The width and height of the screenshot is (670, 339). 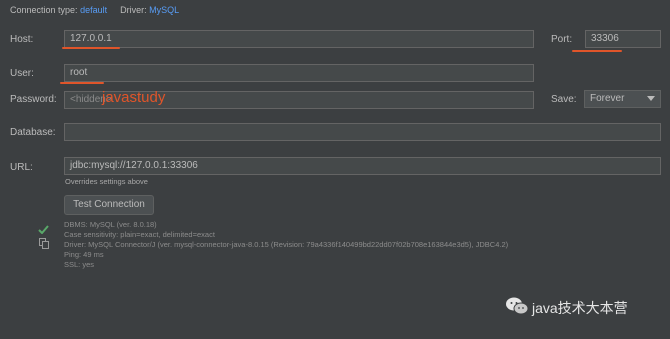 I want to click on save-label: Save:, so click(x=564, y=99).